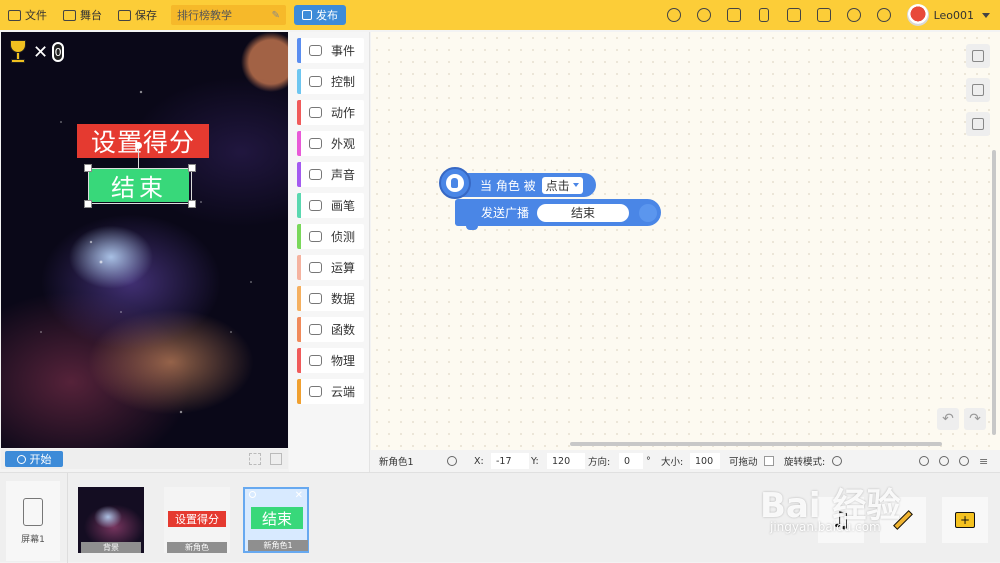 Image resolution: width=1000 pixels, height=563 pixels. Describe the element at coordinates (562, 185) in the screenshot. I see `click-dropdown: 点击` at that location.